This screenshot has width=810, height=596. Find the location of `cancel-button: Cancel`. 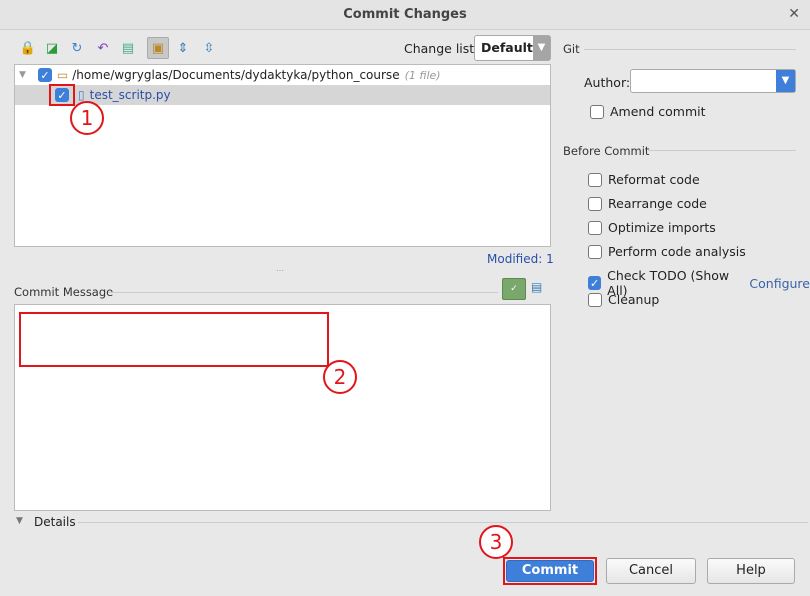

cancel-button: Cancel is located at coordinates (651, 571).